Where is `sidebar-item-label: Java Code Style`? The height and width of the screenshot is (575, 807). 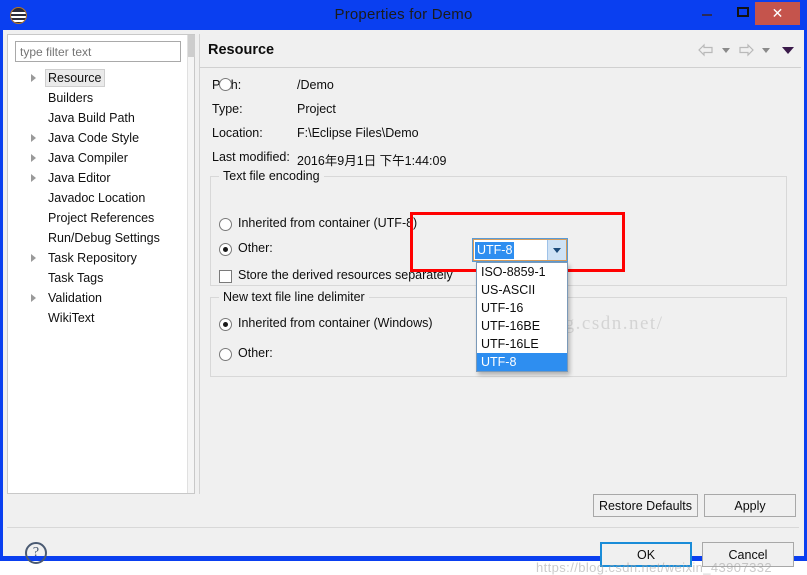 sidebar-item-label: Java Code Style is located at coordinates (94, 138).